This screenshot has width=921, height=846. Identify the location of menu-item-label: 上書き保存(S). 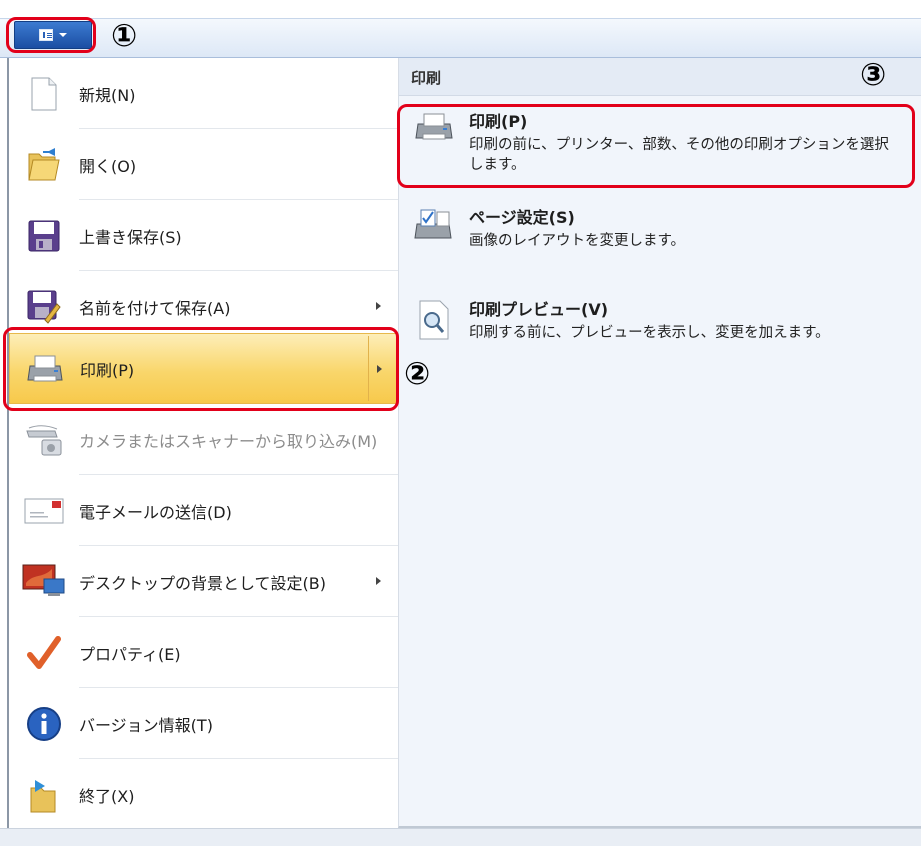
(130, 237).